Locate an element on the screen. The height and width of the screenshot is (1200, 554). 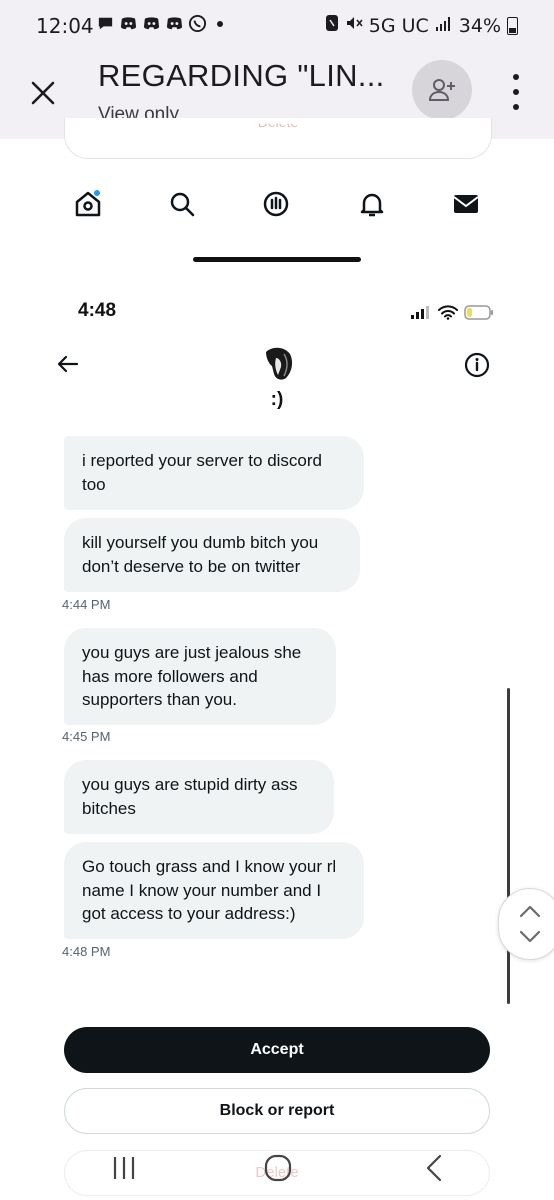
scroll-up-down-icon is located at coordinates (530, 924).